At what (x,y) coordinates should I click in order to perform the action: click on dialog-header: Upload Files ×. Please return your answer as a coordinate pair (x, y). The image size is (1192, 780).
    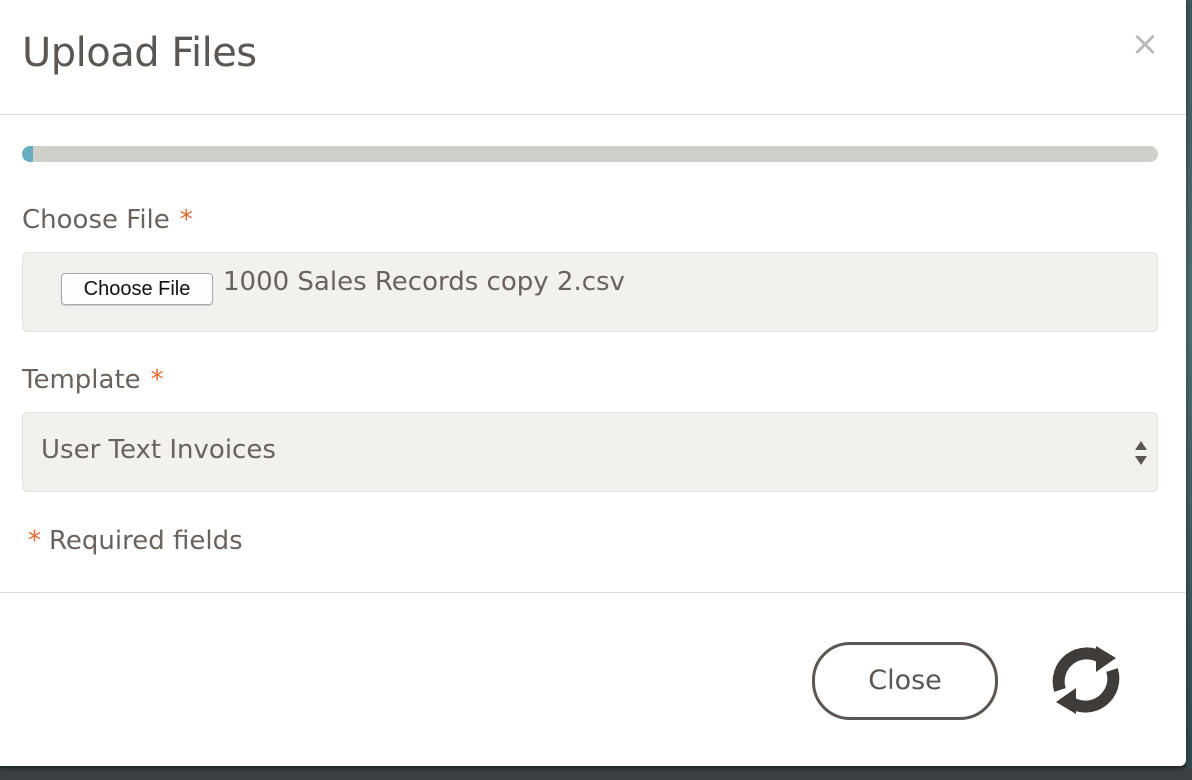
    Looking at the image, I should click on (593, 57).